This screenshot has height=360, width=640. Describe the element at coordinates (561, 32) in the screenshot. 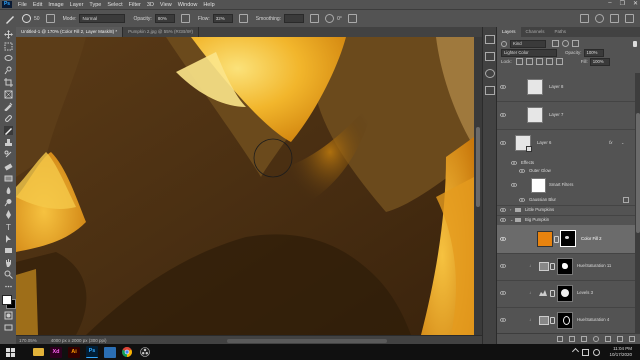

I see `tab-paths: Paths` at that location.